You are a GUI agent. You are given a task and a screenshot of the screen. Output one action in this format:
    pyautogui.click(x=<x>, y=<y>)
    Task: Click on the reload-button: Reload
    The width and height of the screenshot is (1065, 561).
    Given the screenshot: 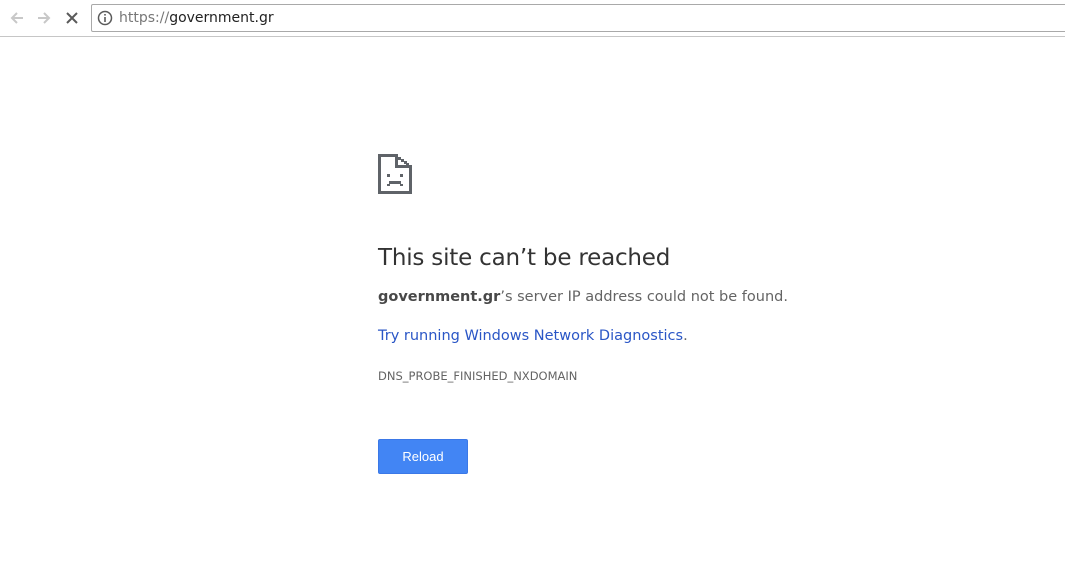 What is the action you would take?
    pyautogui.click(x=423, y=456)
    